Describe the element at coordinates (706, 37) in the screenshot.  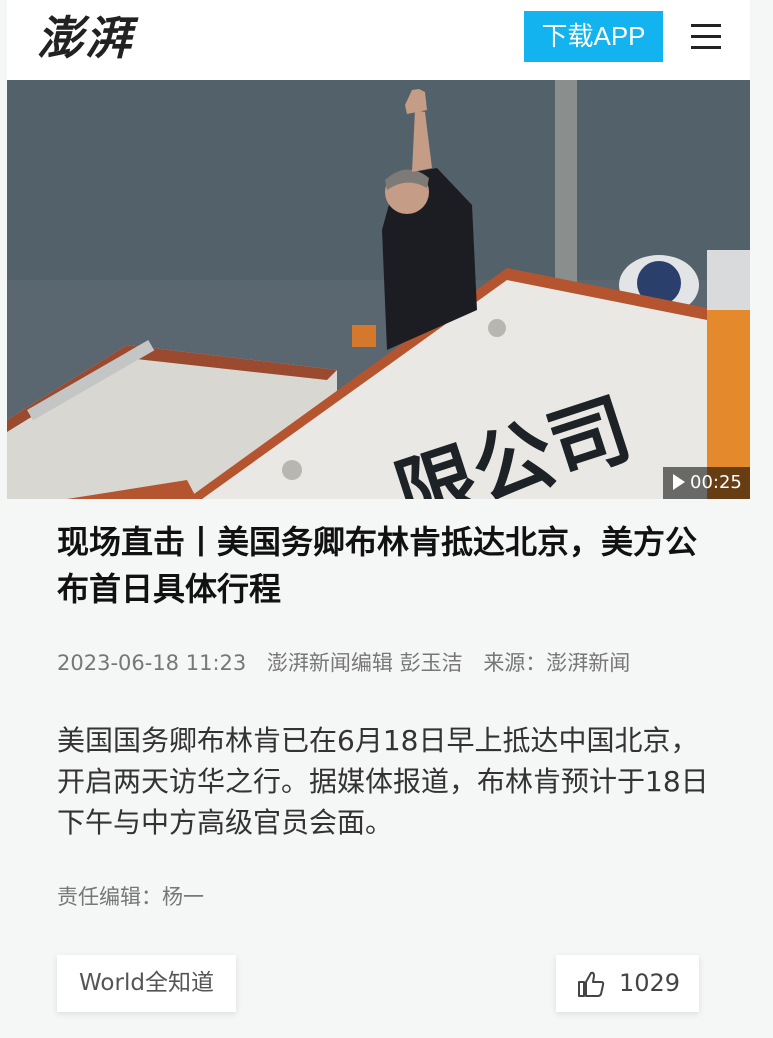
I see `hamburger-menu-icon` at that location.